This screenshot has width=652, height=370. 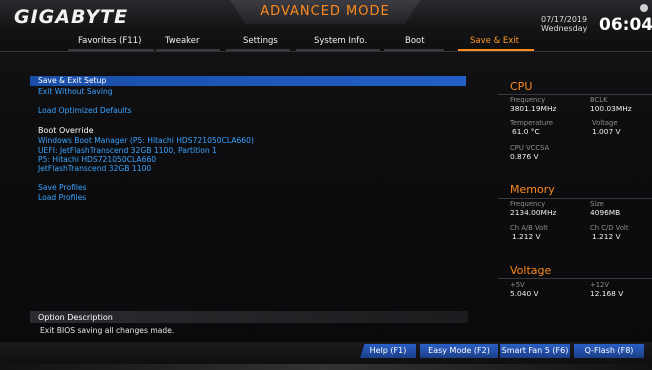 What do you see at coordinates (260, 41) in the screenshot?
I see `menu-settings: Settings` at bounding box center [260, 41].